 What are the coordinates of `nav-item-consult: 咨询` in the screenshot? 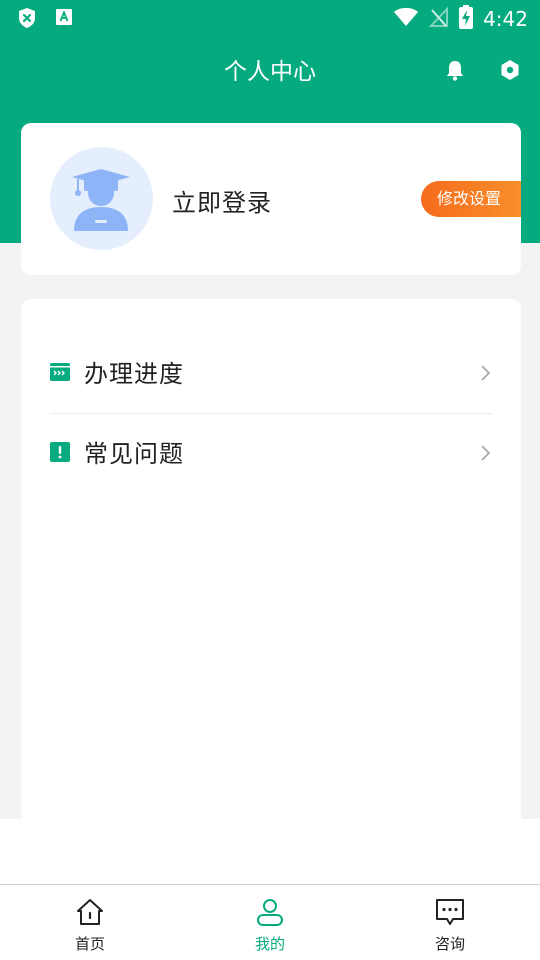 It's located at (450, 922).